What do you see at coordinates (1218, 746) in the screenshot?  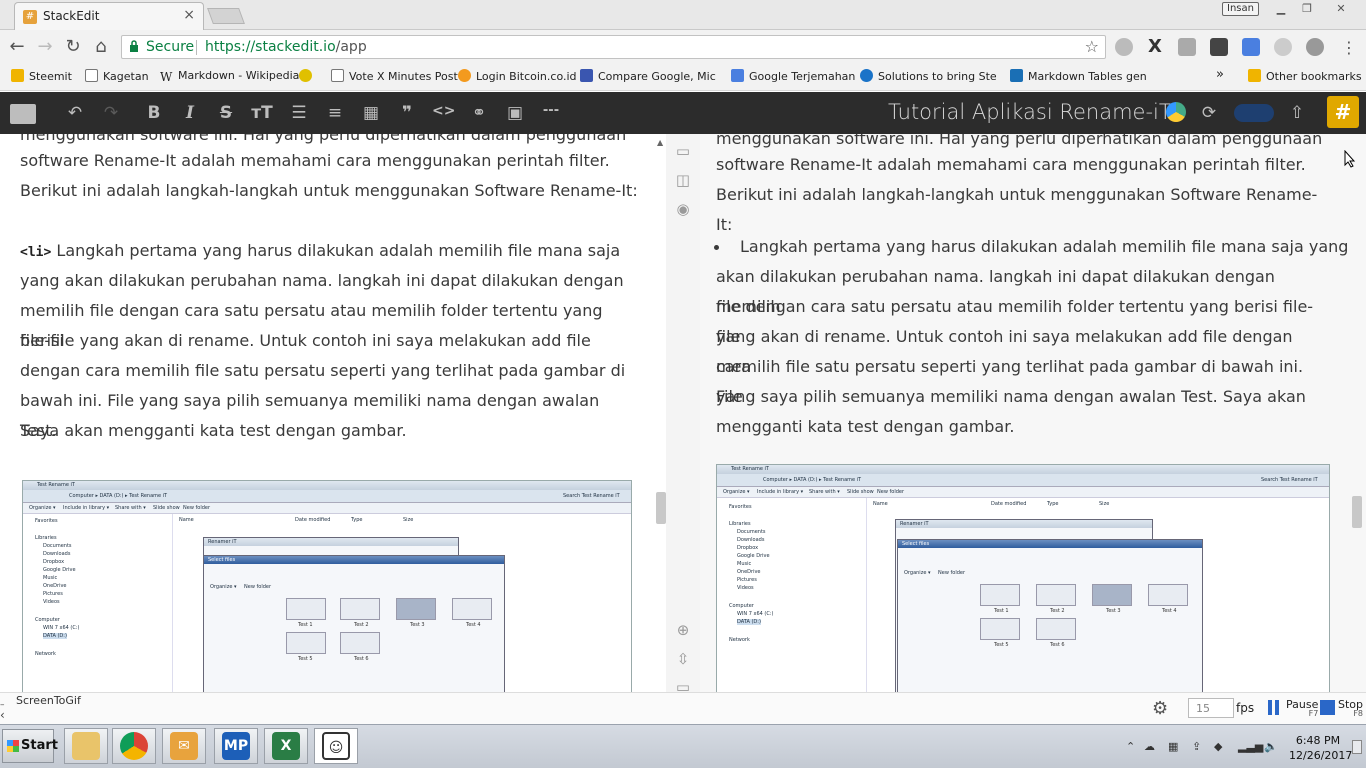 I see `tray-dropbox-icon: ◆` at bounding box center [1218, 746].